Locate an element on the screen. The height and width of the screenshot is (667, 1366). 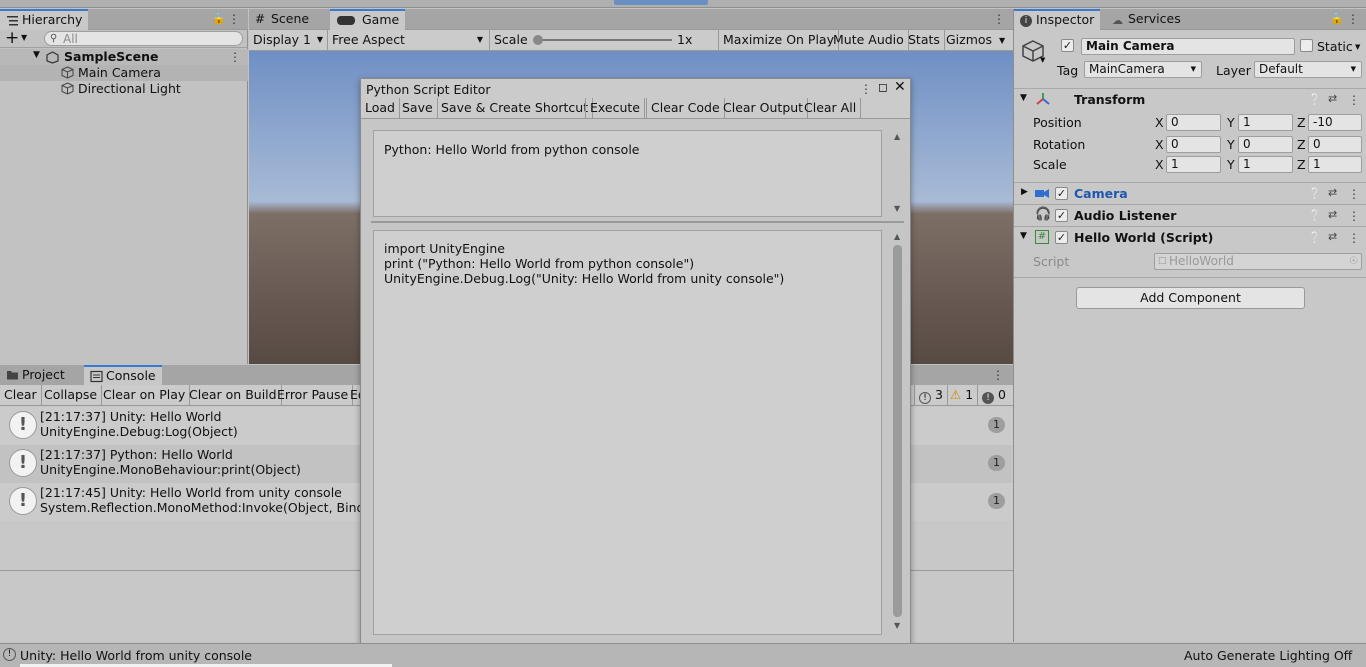
audio-listener-component-header: 🎧 ✓ Audio Listener ❔ ⇄ ⋮ is located at coordinates (1190, 215).